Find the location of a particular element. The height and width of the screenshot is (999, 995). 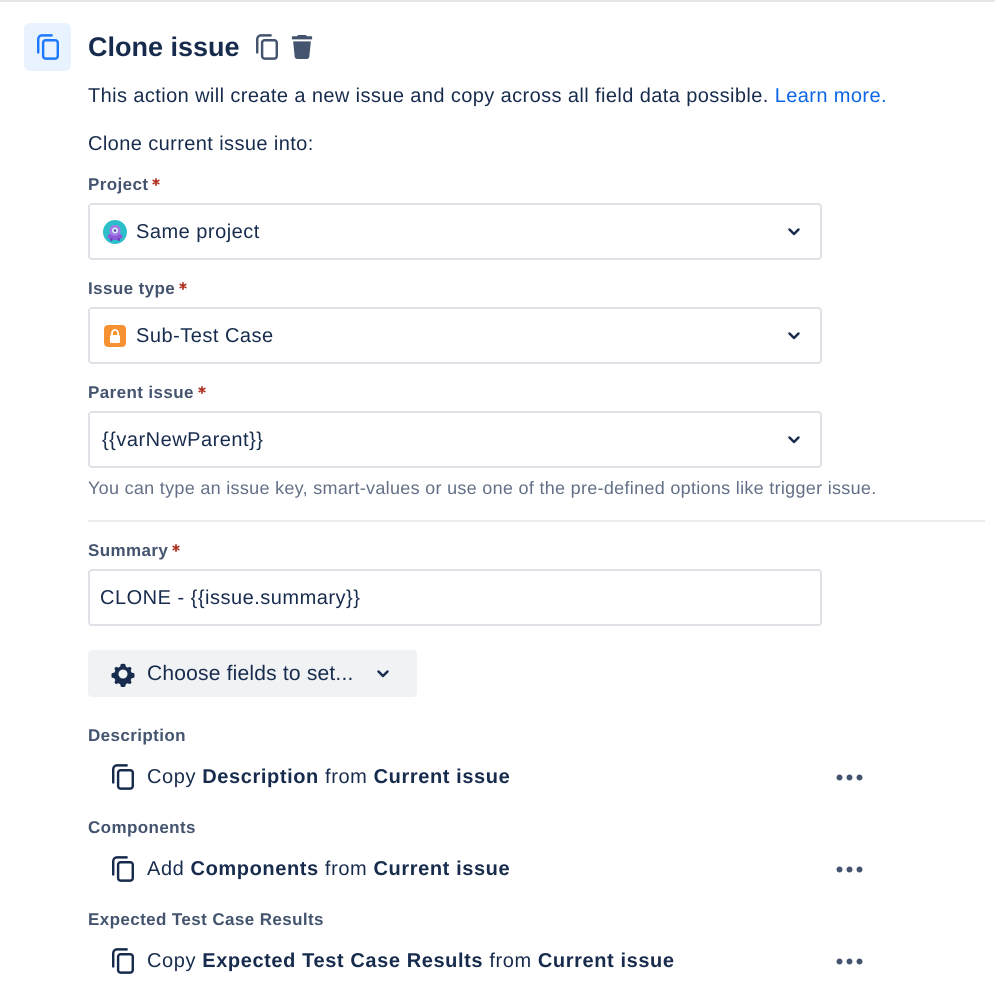

learn-more-link: Learn more. is located at coordinates (830, 96).